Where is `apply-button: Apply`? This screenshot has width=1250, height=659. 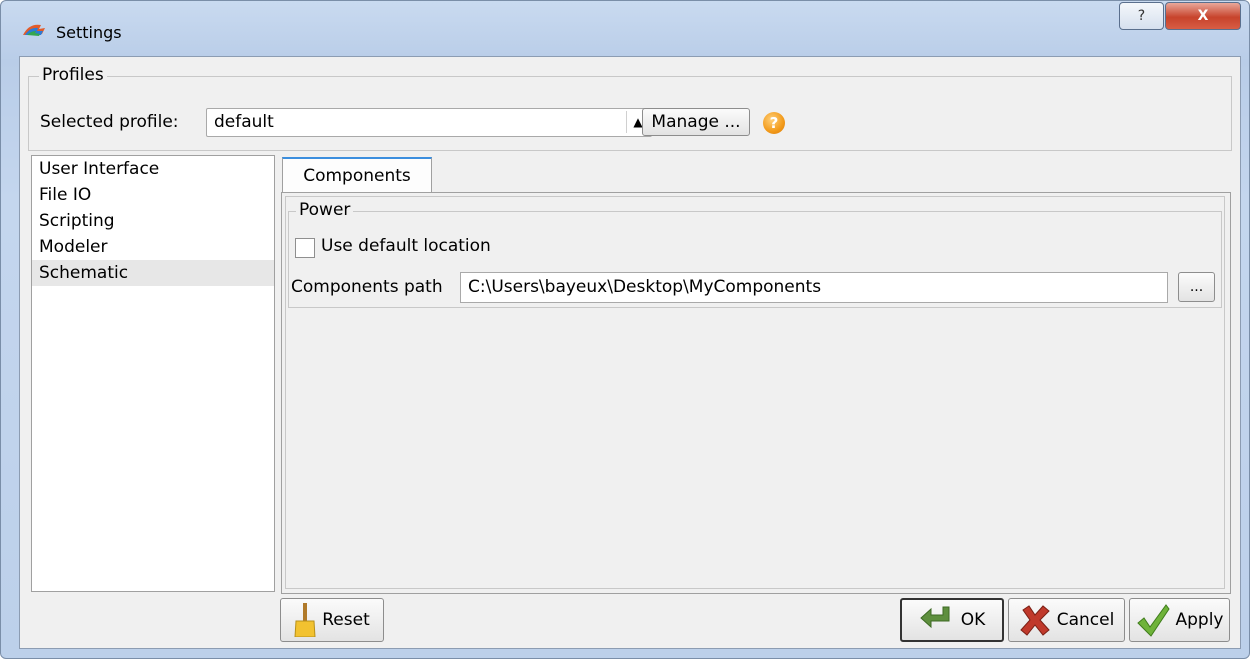
apply-button: Apply is located at coordinates (1179, 620).